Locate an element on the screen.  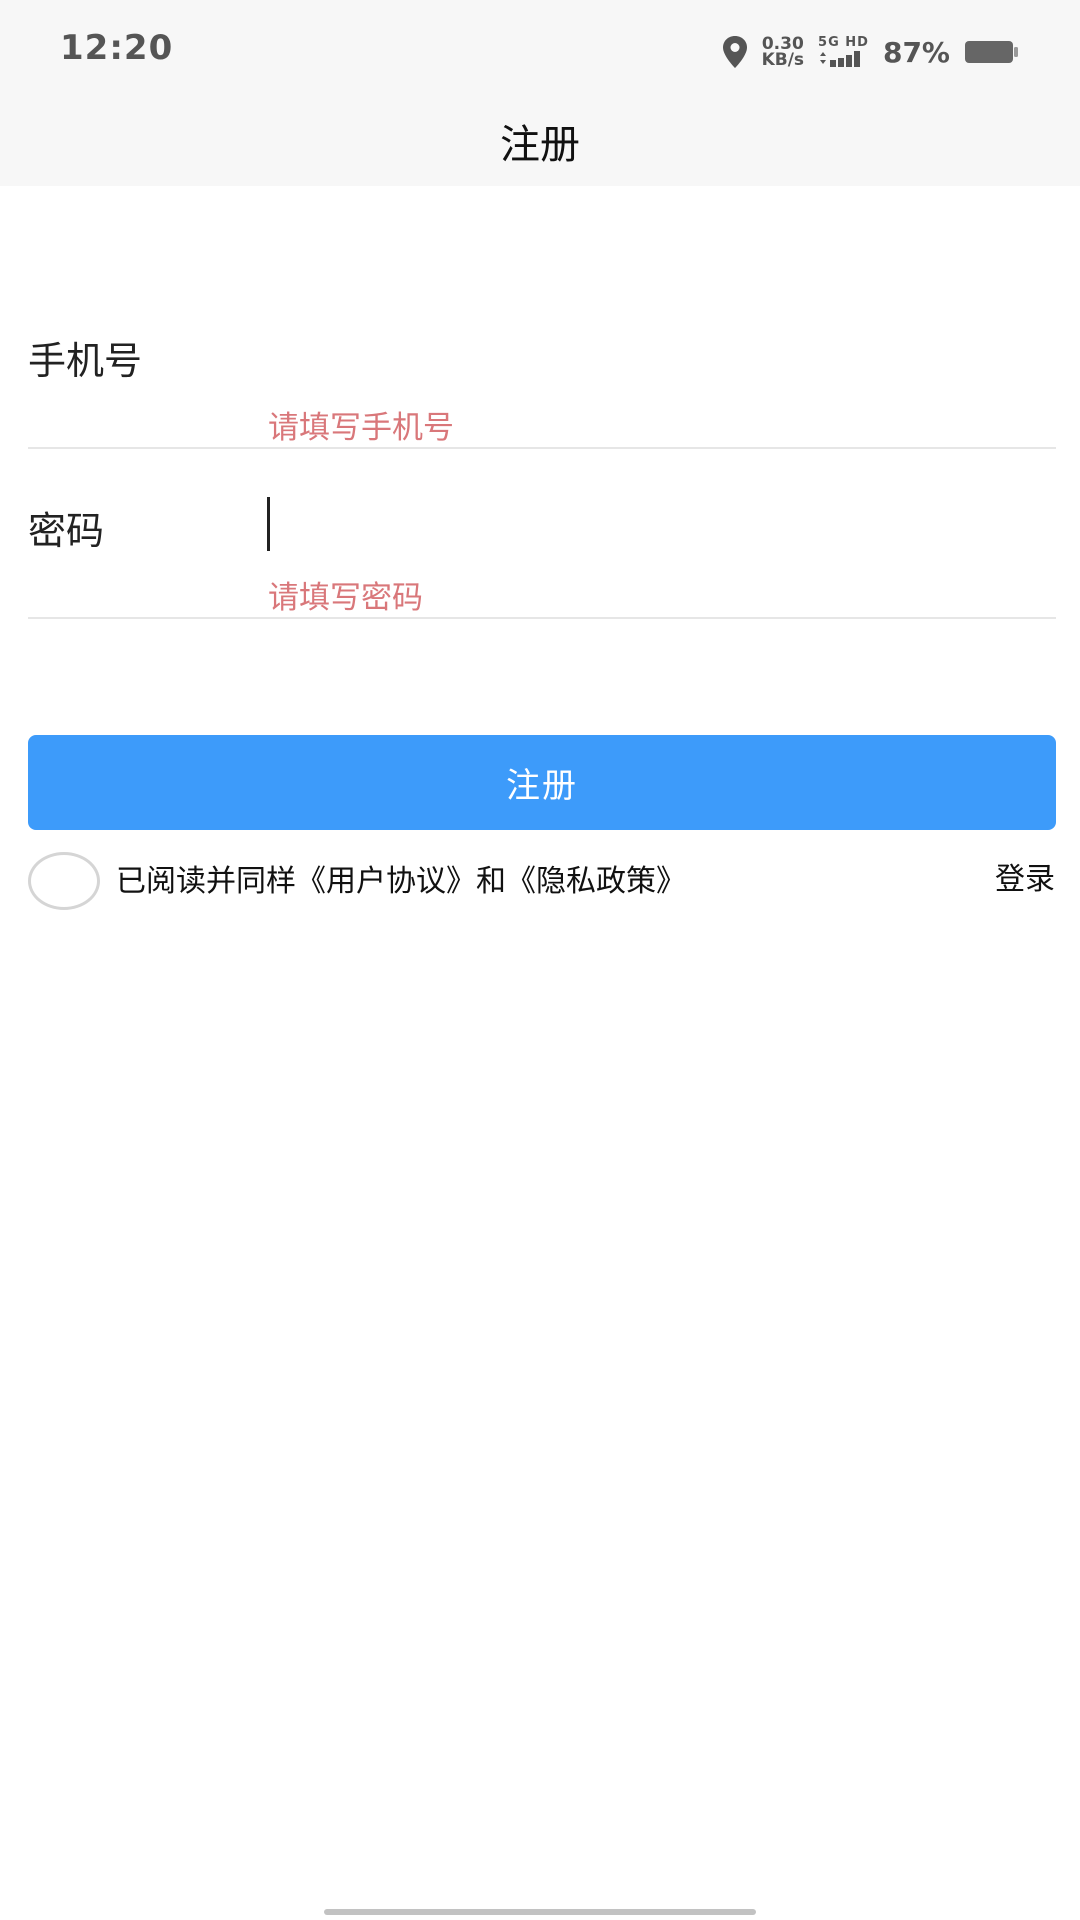
status-bar: 12:20 0.30 KB/s 5G HD 87% is located at coordinates (540, 50).